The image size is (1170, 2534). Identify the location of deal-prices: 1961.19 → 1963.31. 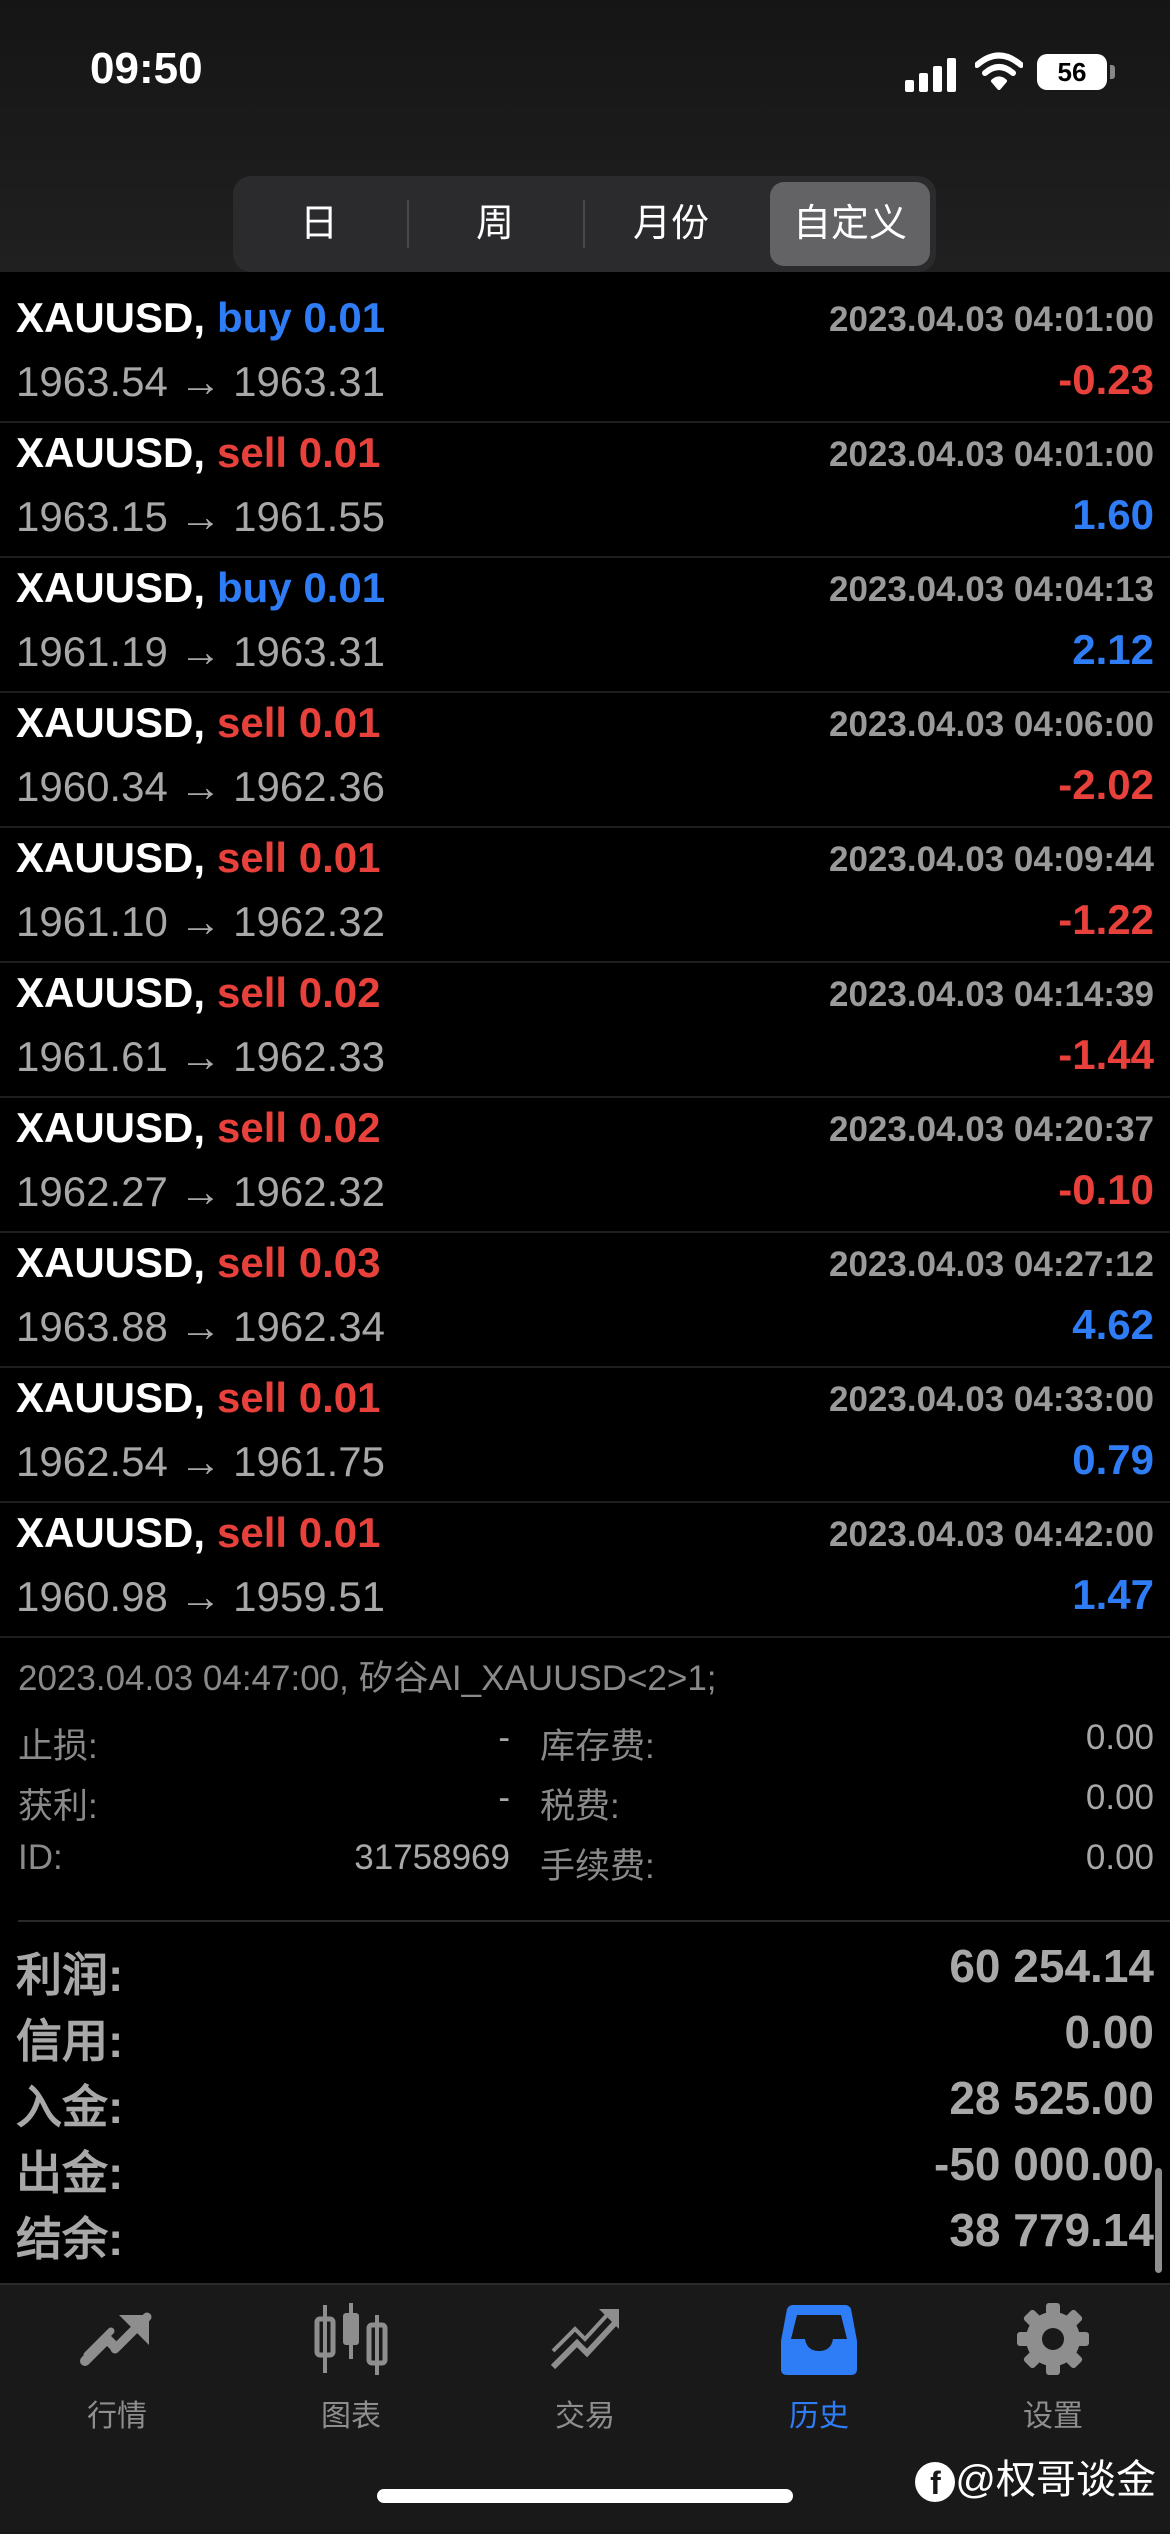
(200, 651).